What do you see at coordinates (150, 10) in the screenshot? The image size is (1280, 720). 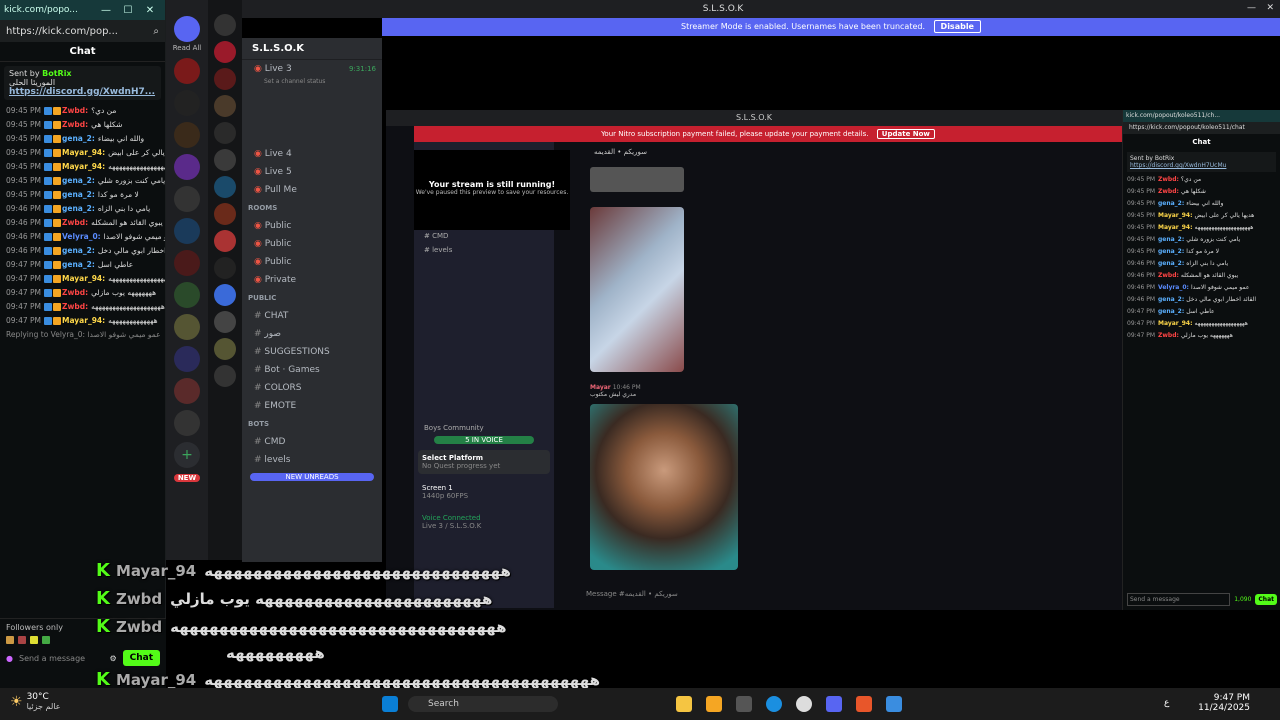 I see `close-icon: ✕` at bounding box center [150, 10].